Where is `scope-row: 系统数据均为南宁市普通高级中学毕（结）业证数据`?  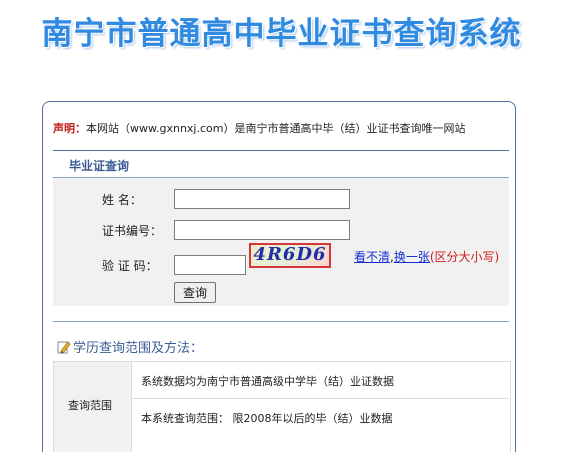
scope-row: 系统数据均为南宁市普通高级中学毕（结）业证数据 is located at coordinates (320, 380).